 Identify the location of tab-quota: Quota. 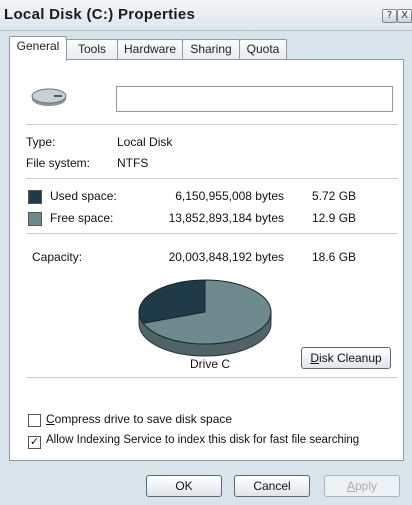
(263, 49).